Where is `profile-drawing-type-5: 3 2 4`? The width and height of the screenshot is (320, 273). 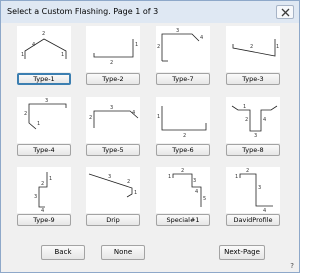
profile-drawing-type-5: 3 2 4 is located at coordinates (114, 116).